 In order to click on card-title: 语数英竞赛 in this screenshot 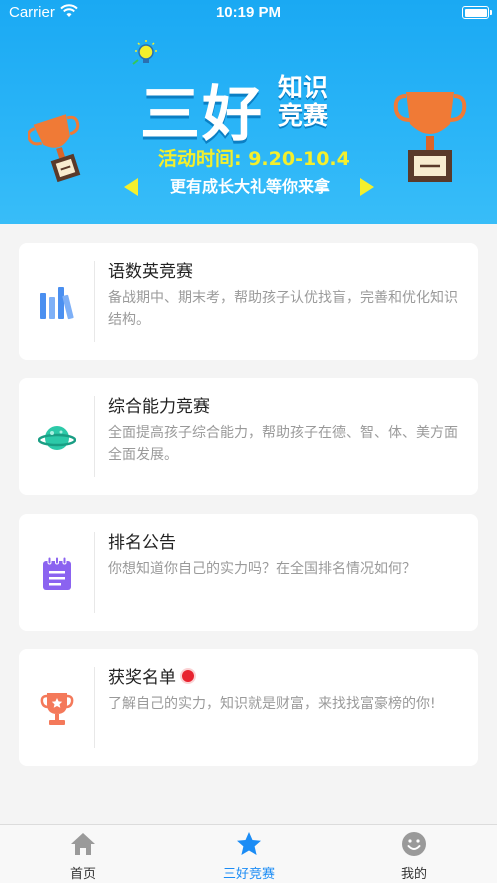, I will do `click(150, 272)`.